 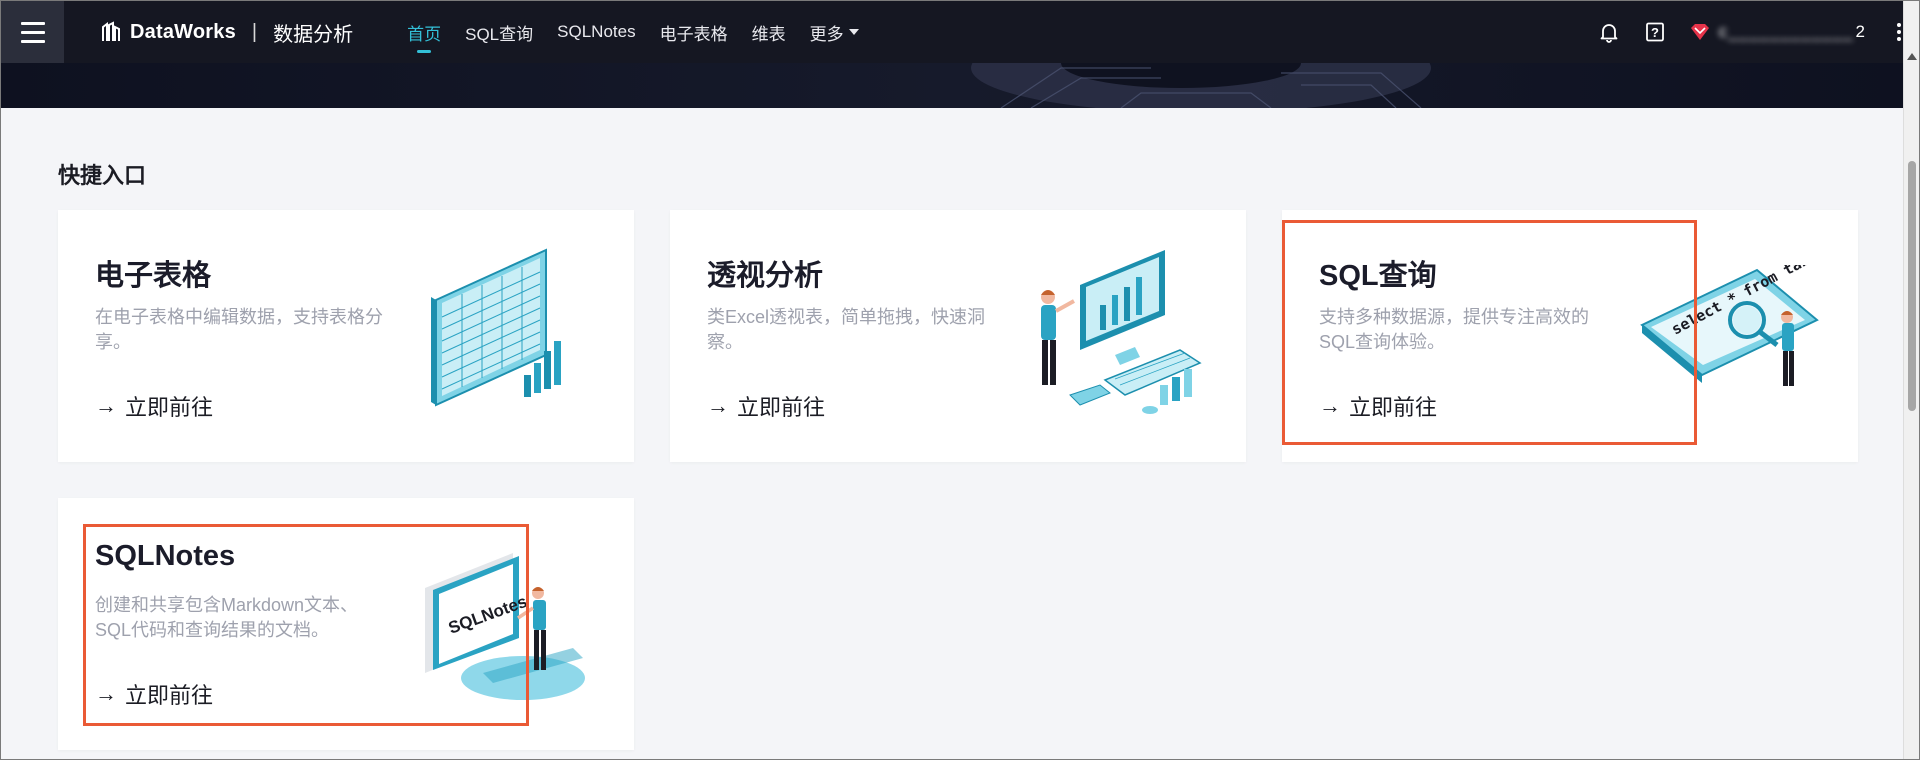 I want to click on product-name: 数据分析, so click(x=313, y=34).